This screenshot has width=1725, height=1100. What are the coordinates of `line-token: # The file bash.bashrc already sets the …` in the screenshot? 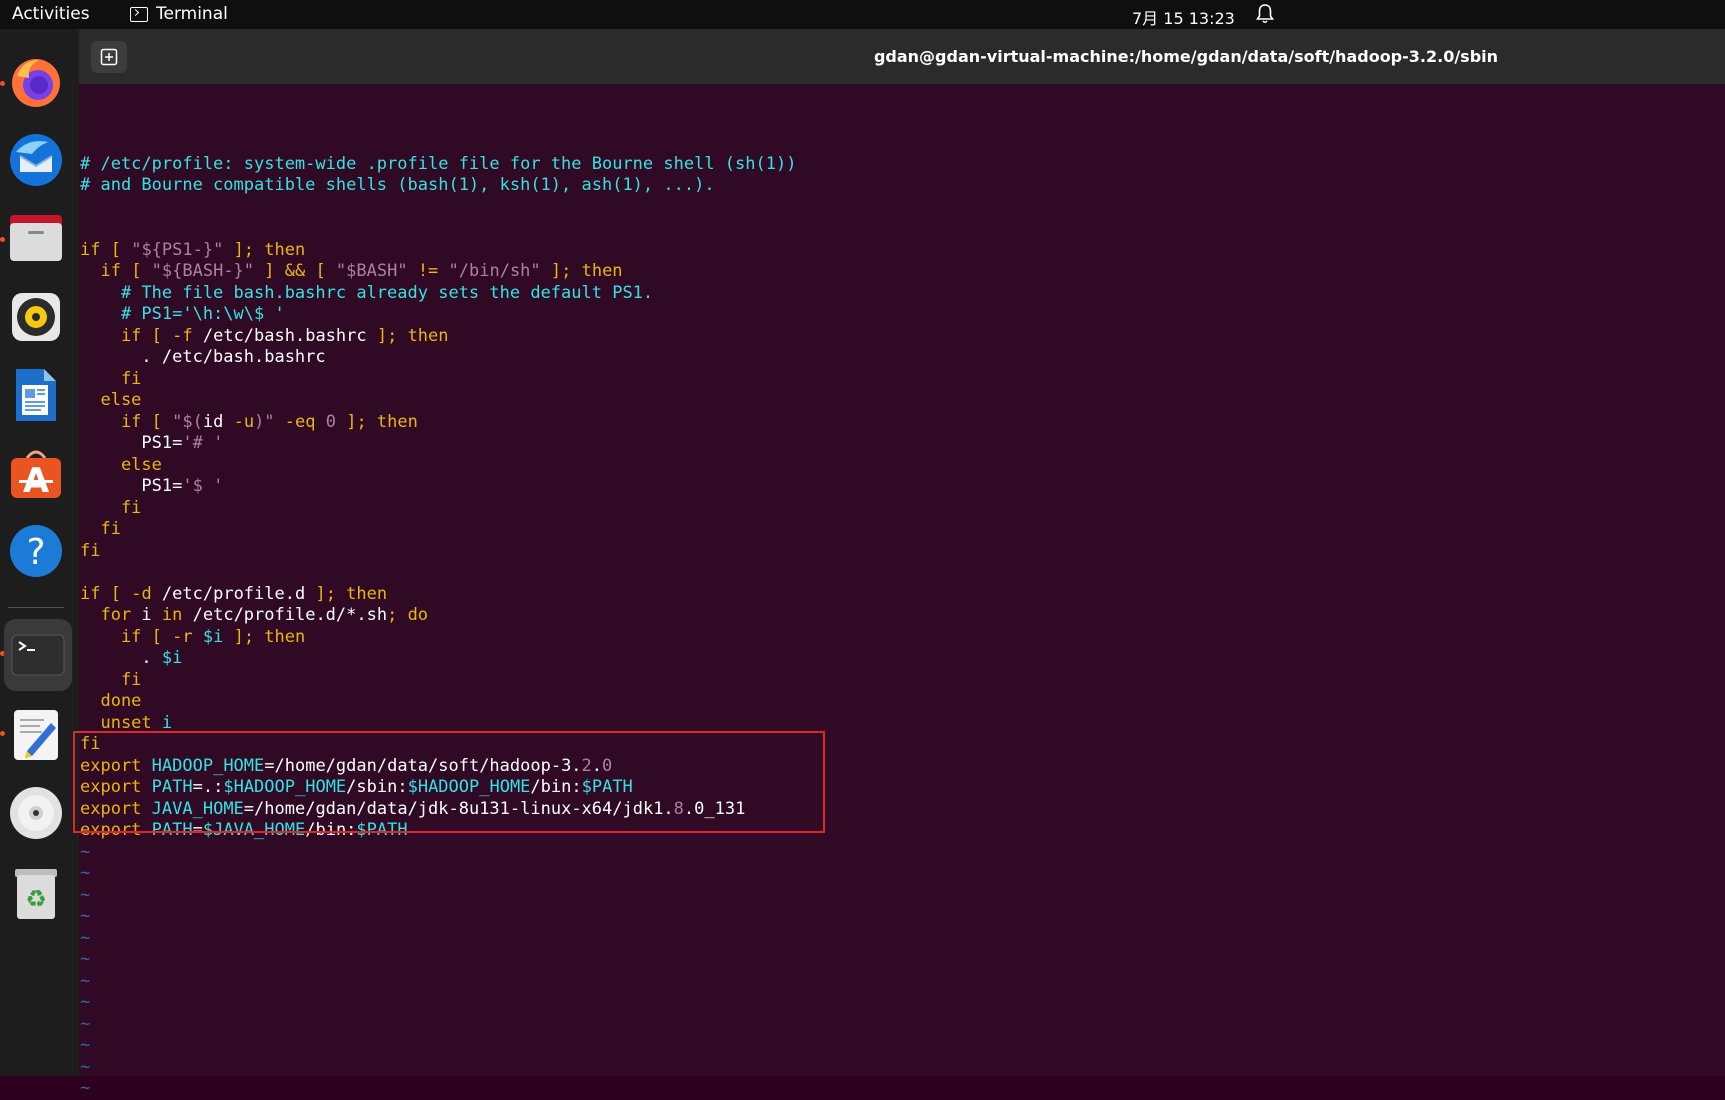 It's located at (367, 292).